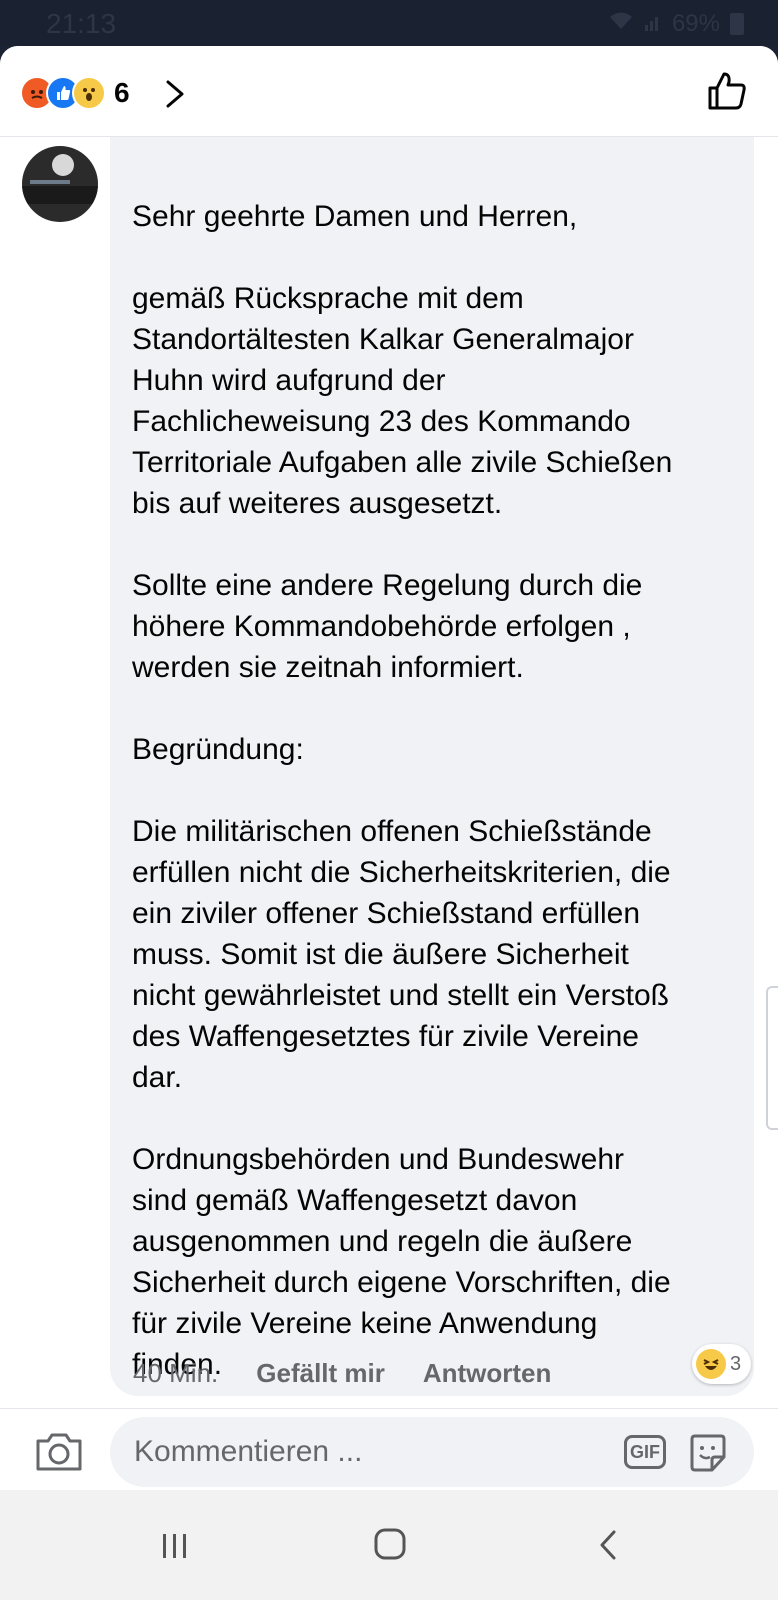  I want to click on scrollbar, so click(772, 1058).